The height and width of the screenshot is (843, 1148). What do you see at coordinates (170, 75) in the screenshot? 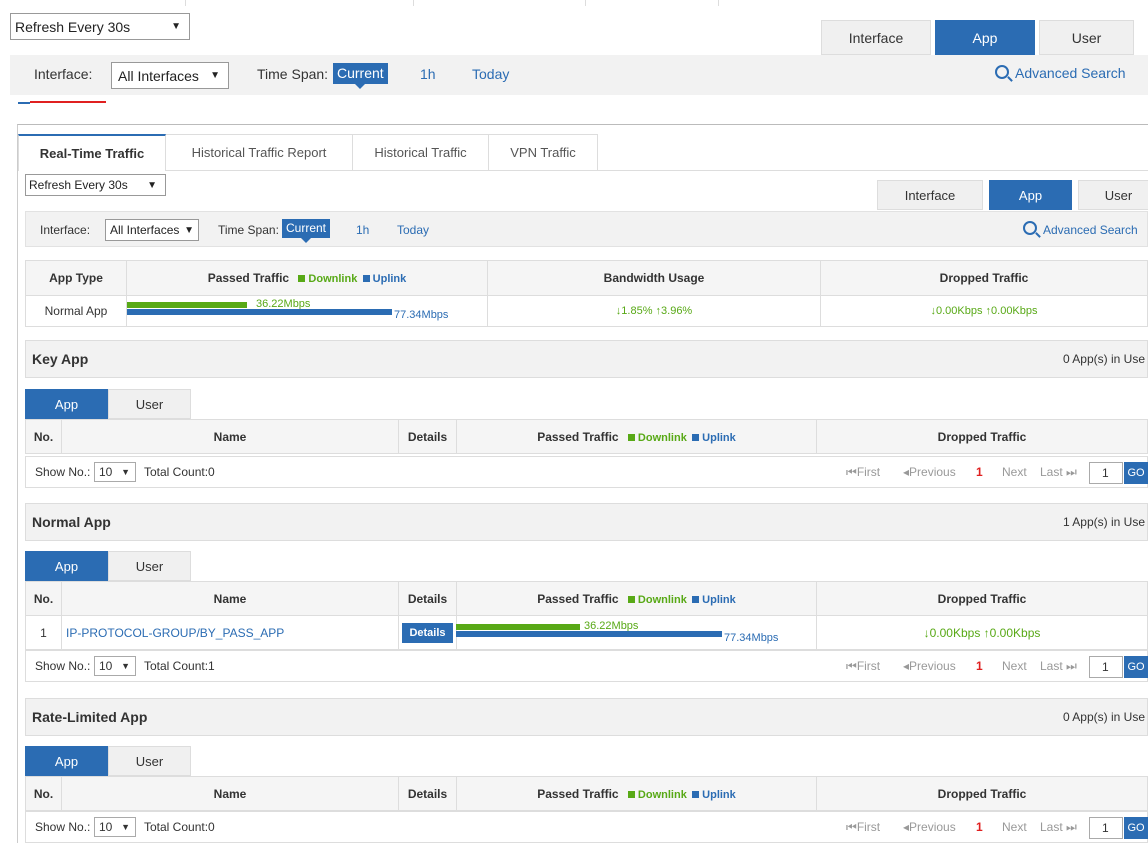
I see `interface-select: All Interfaces ▼` at bounding box center [170, 75].